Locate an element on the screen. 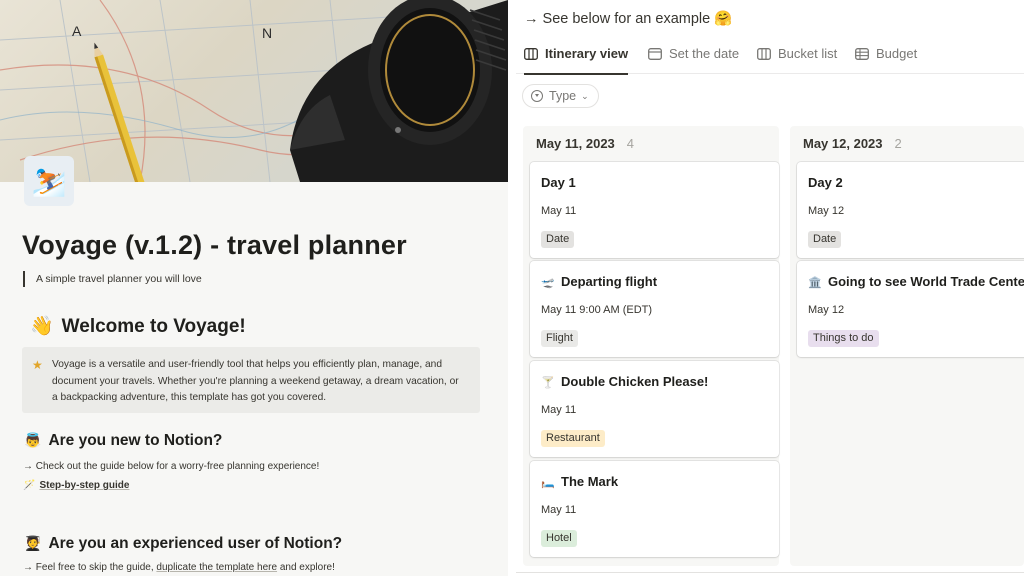 This screenshot has height=576, width=1024. card-title-text: Going to see World Trade Center is located at coordinates (926, 281).